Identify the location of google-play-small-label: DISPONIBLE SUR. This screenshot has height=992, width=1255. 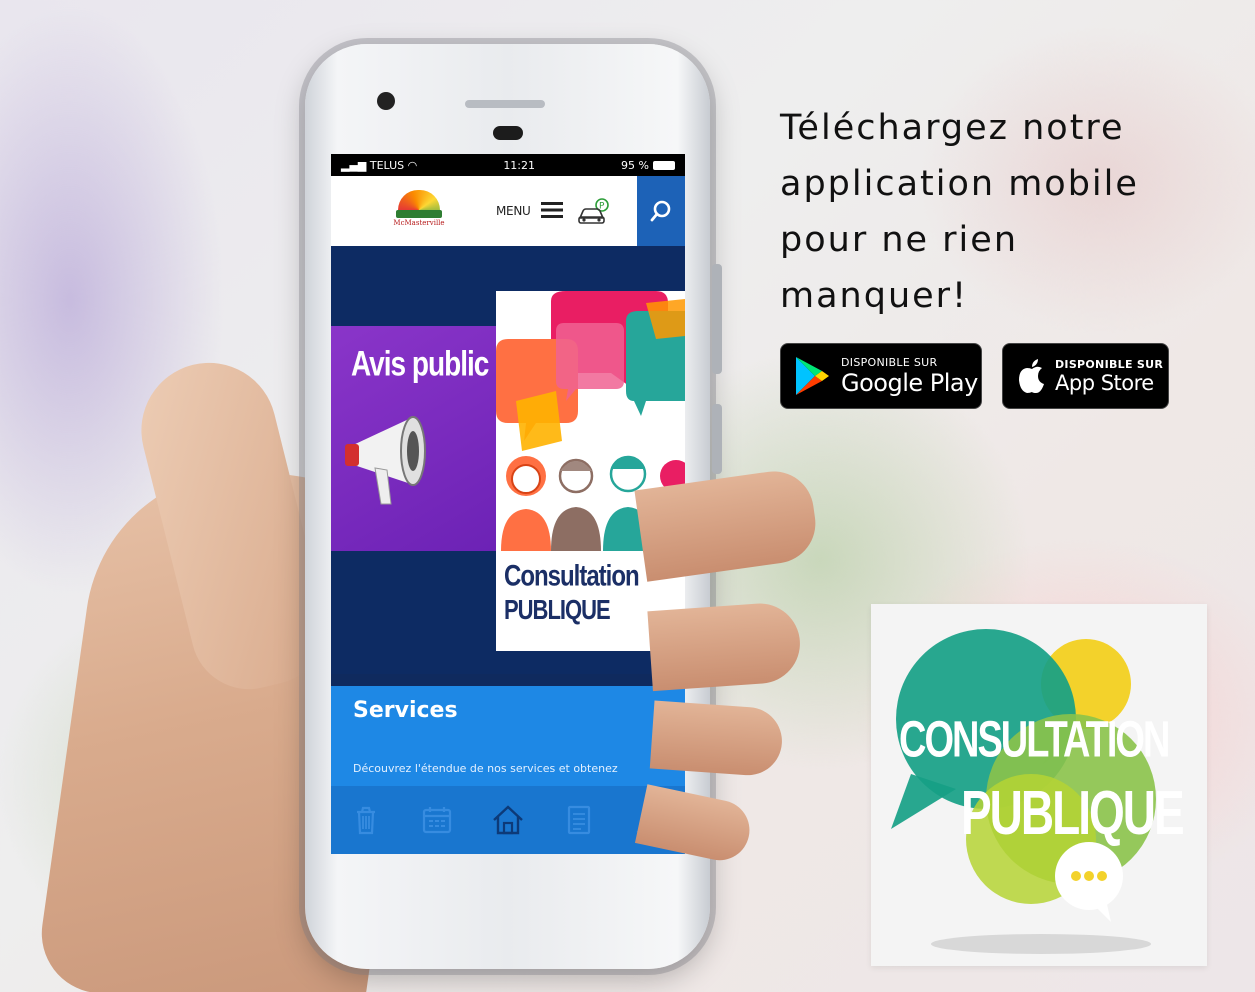
(889, 362).